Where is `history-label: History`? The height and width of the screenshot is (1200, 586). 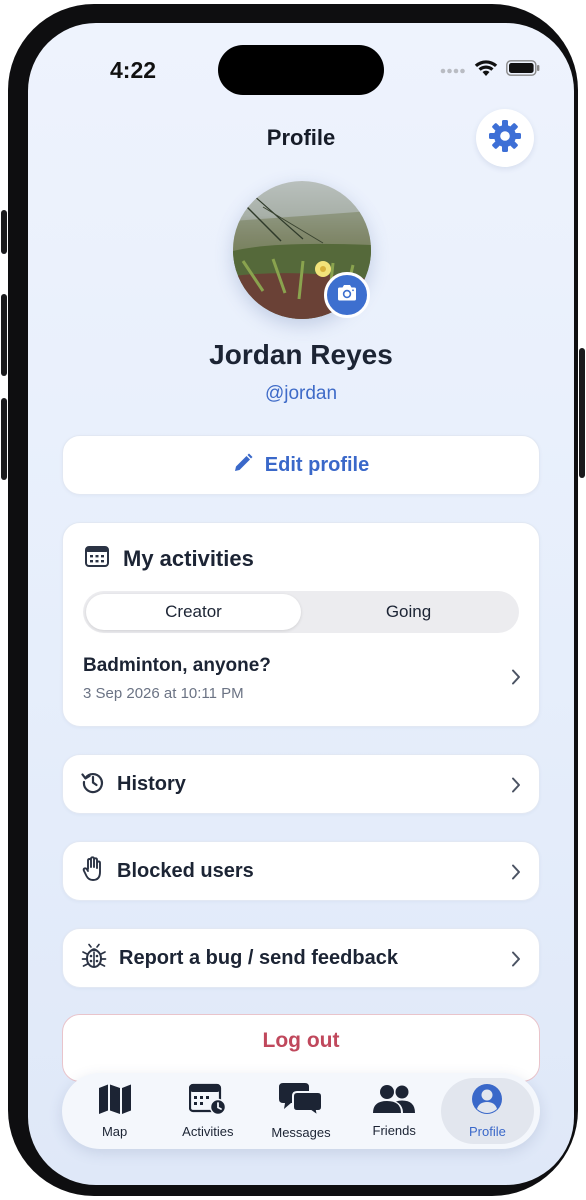
history-label: History is located at coordinates (151, 783).